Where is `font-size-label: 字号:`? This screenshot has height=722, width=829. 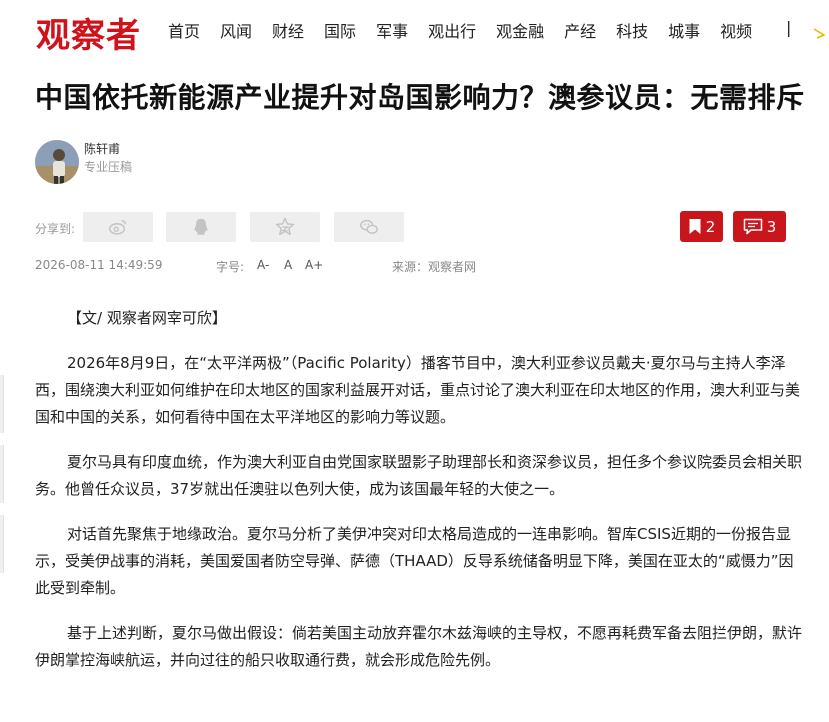
font-size-label: 字号: is located at coordinates (230, 267).